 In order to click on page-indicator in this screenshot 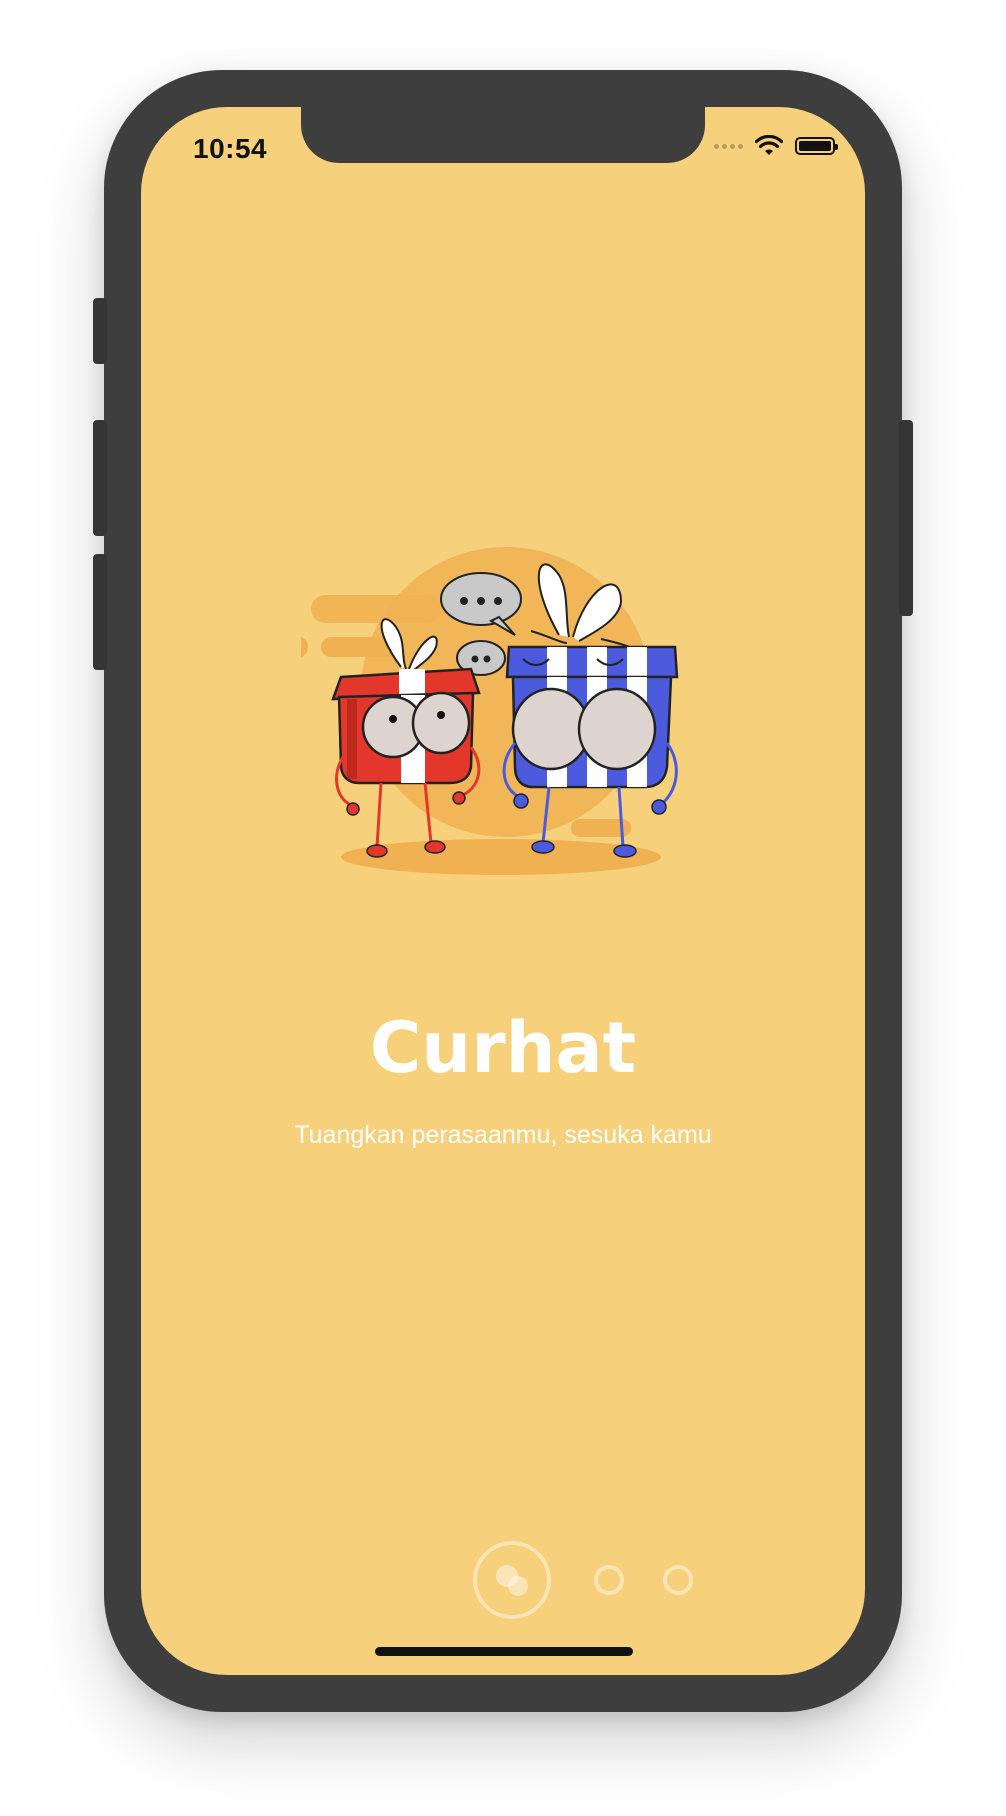, I will do `click(503, 1591)`.